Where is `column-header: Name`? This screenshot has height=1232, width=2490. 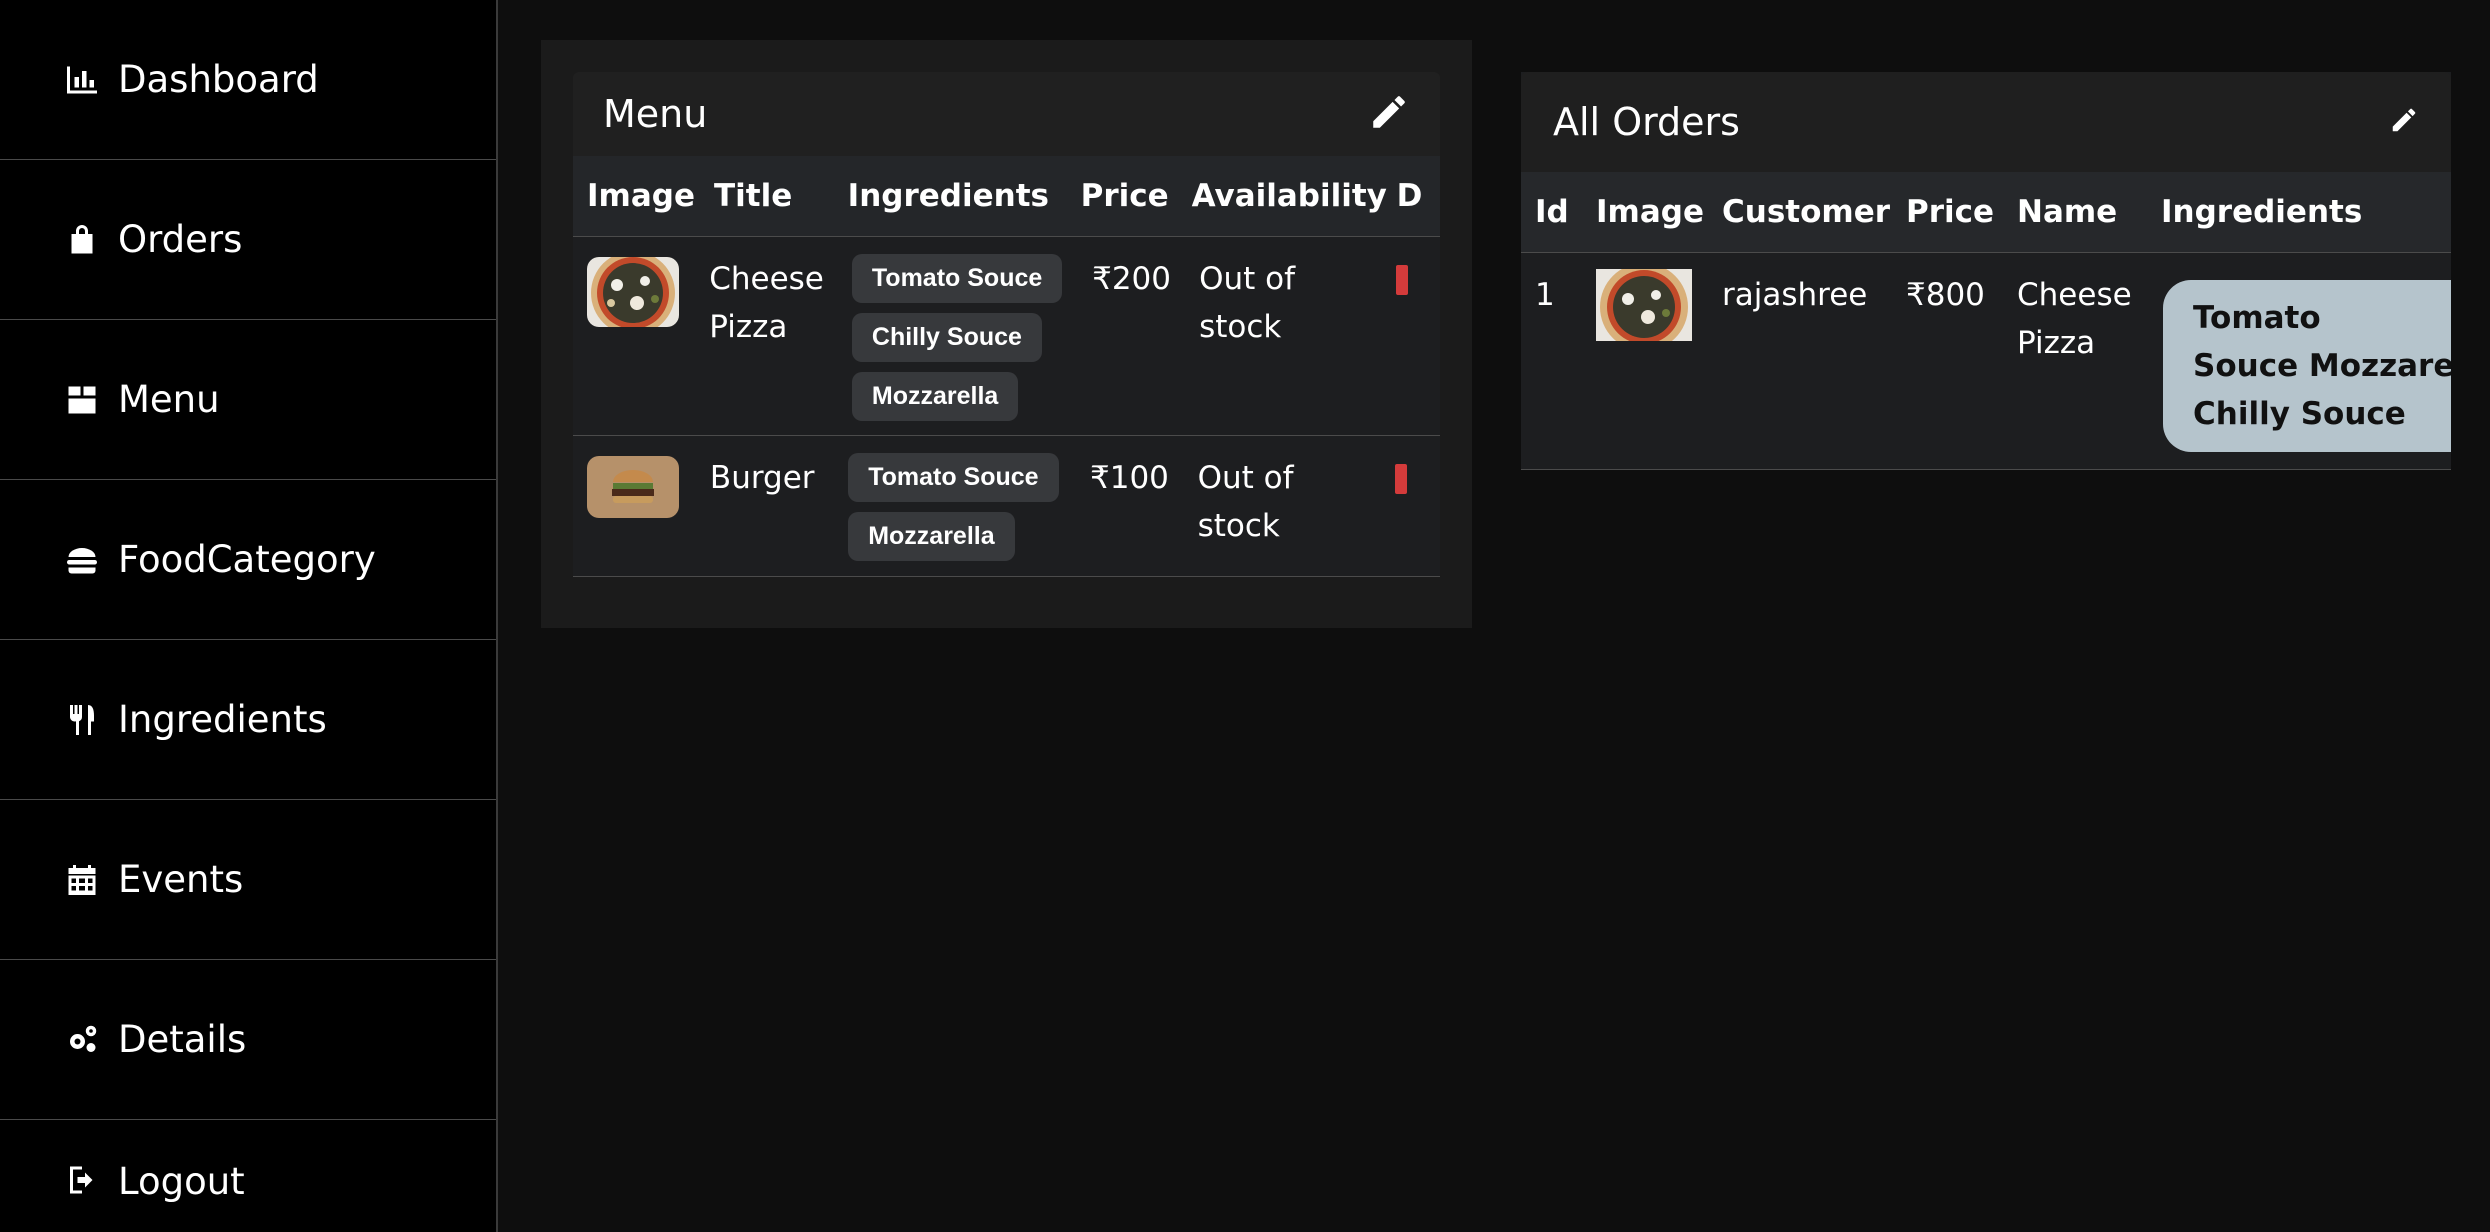
column-header: Name is located at coordinates (2067, 212).